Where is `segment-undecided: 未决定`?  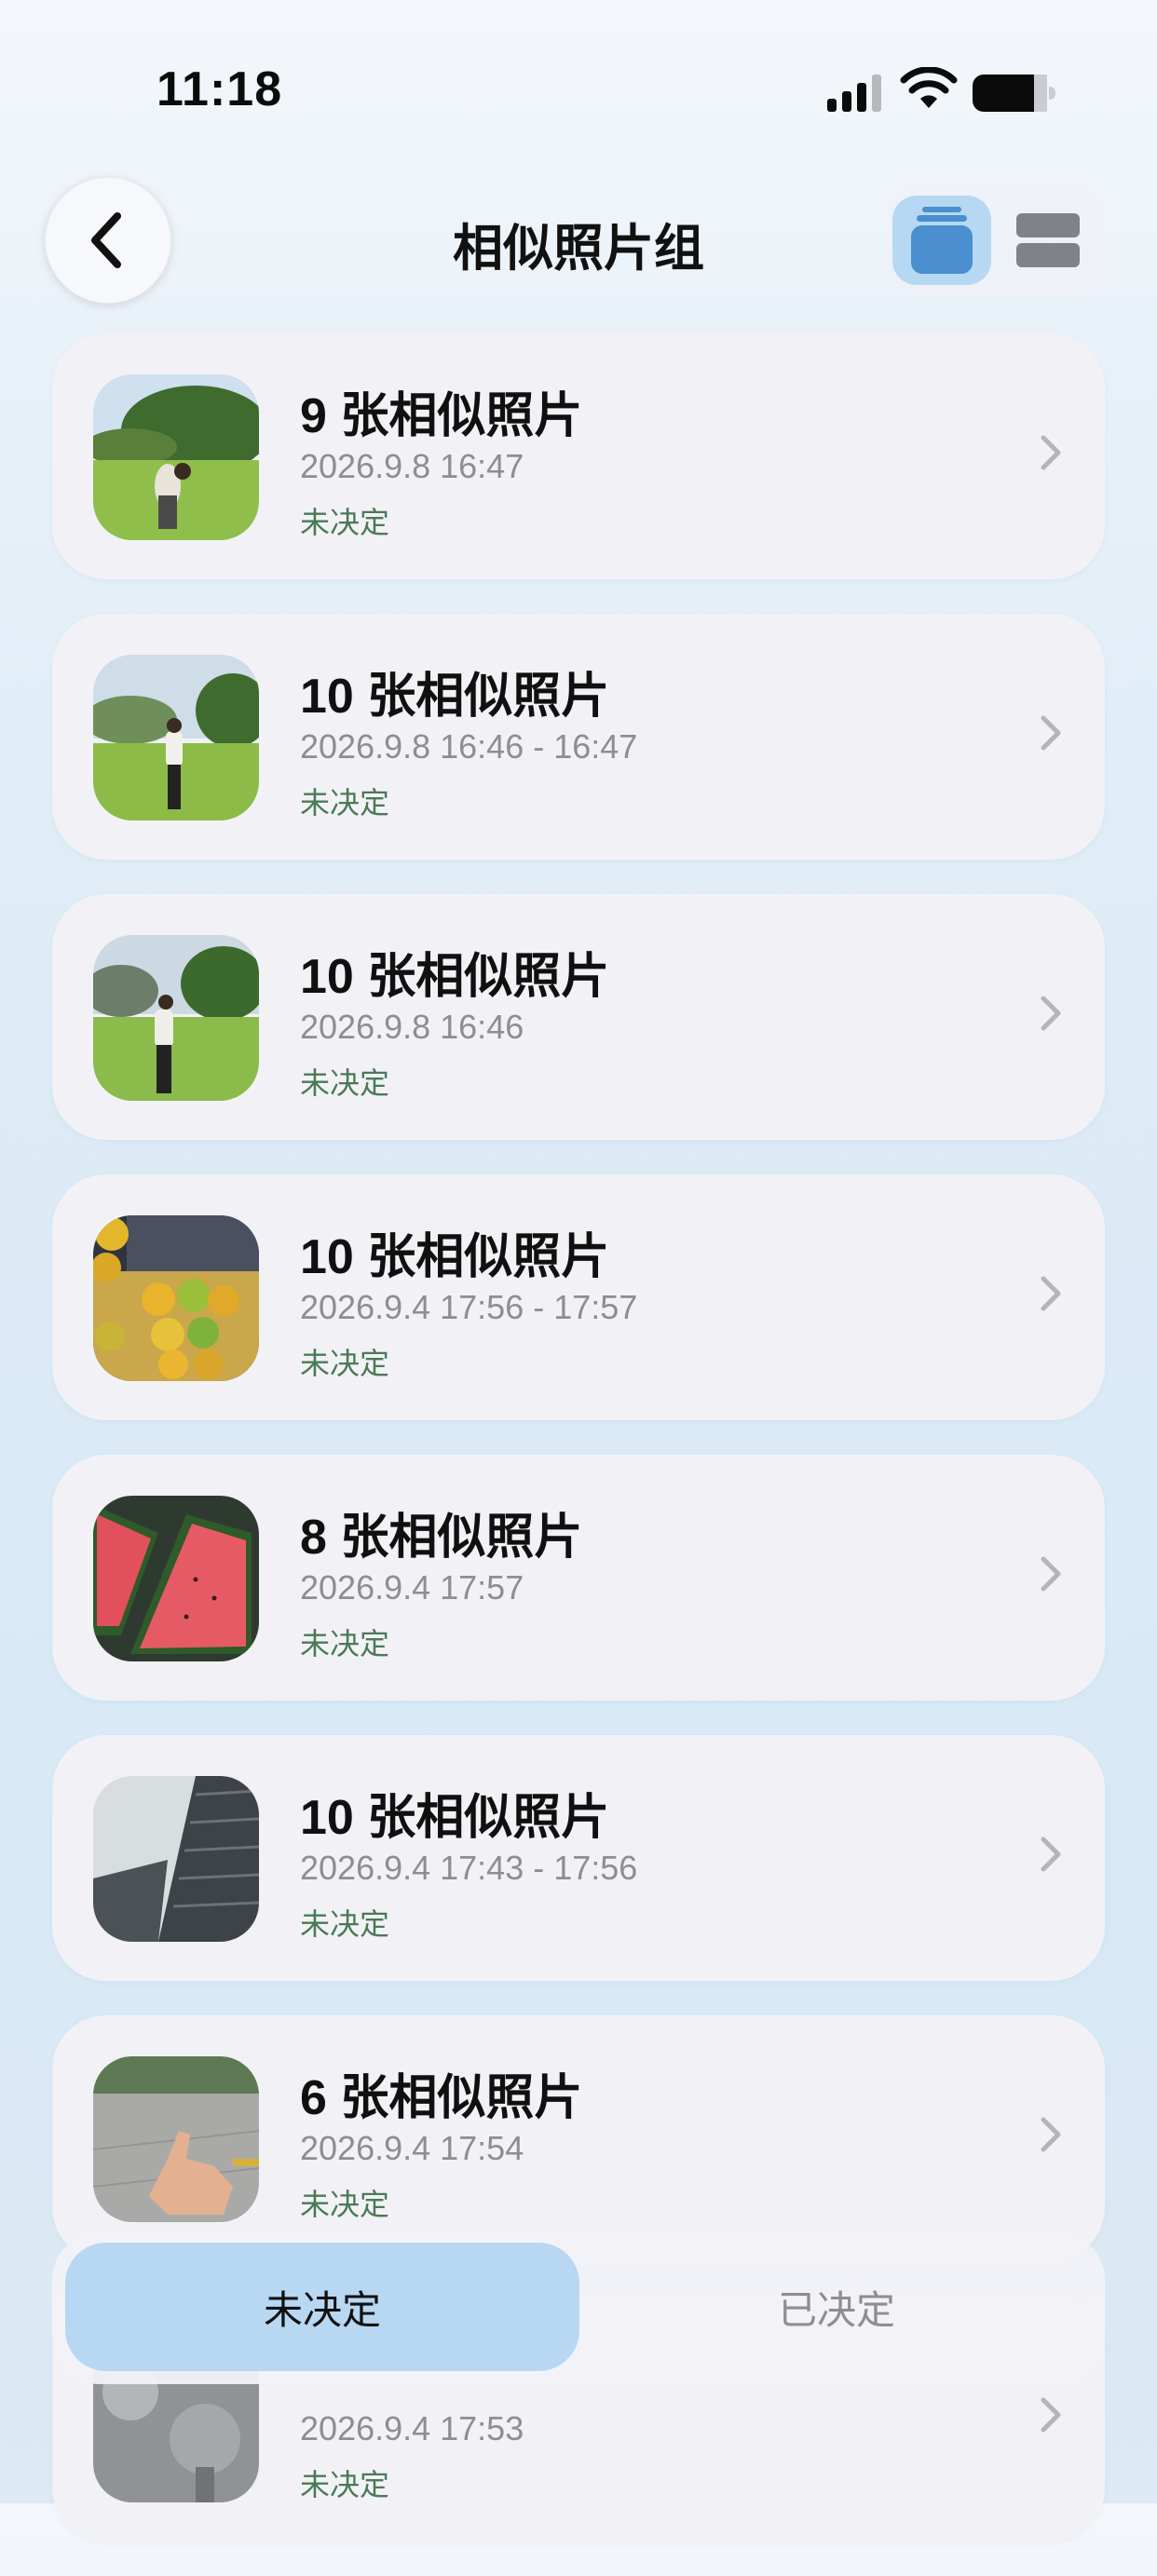 segment-undecided: 未决定 is located at coordinates (322, 2307).